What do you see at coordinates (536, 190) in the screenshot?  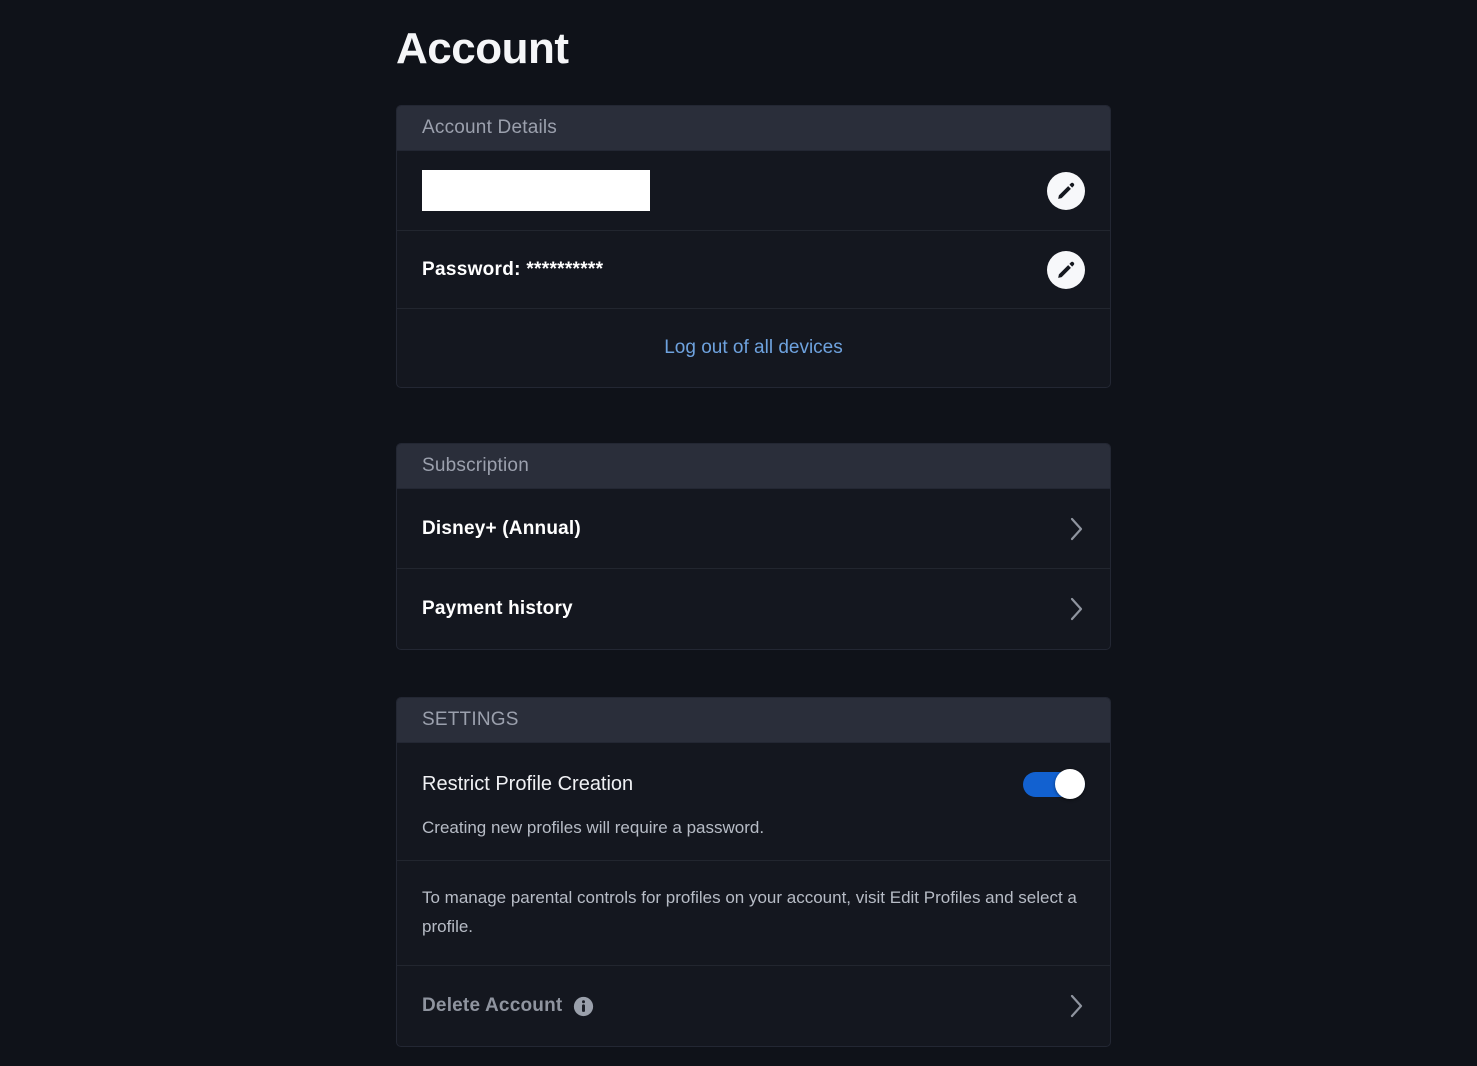 I see `email-value-redaction` at bounding box center [536, 190].